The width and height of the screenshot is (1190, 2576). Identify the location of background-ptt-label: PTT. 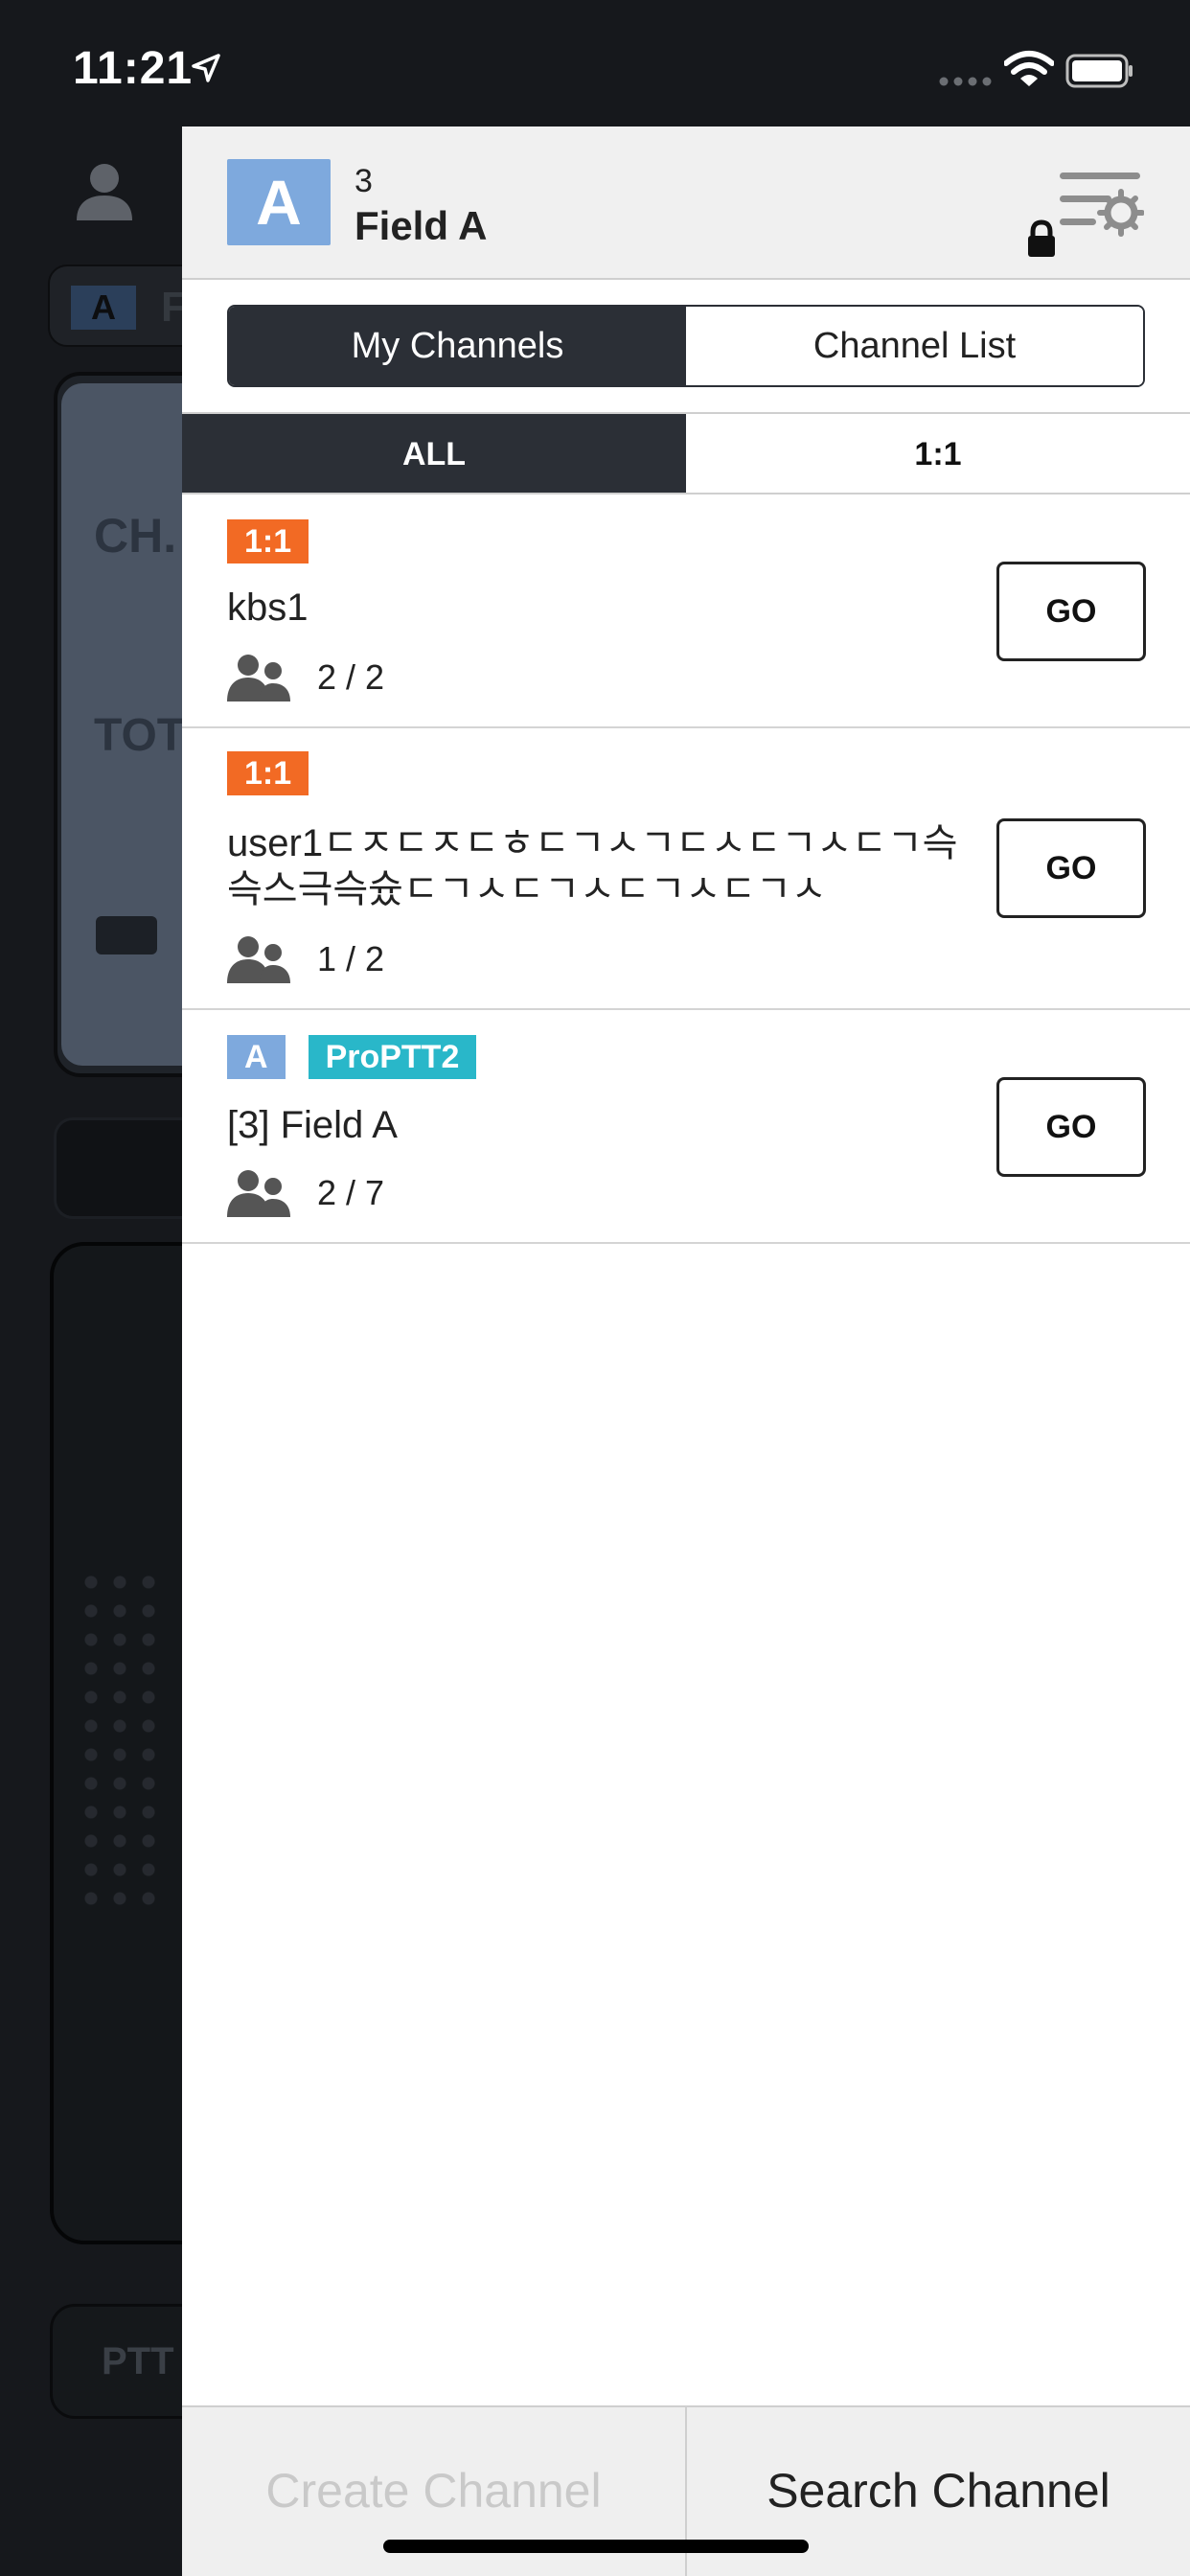
(138, 2361).